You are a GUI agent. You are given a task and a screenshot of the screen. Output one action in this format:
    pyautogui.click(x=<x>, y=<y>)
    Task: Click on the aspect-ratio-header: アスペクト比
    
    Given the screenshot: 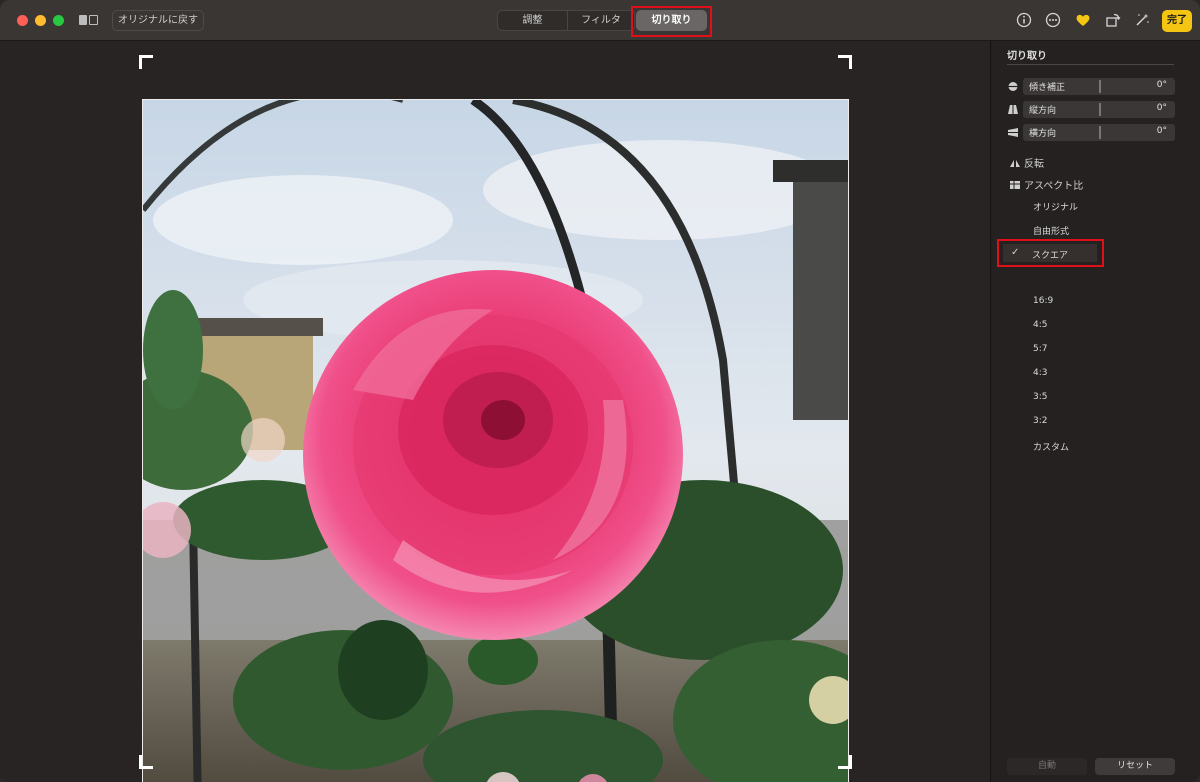 What is the action you would take?
    pyautogui.click(x=1046, y=184)
    